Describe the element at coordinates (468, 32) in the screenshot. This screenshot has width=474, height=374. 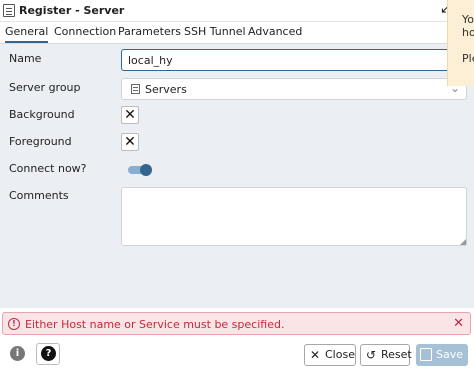
I see `notification-line: ho` at that location.